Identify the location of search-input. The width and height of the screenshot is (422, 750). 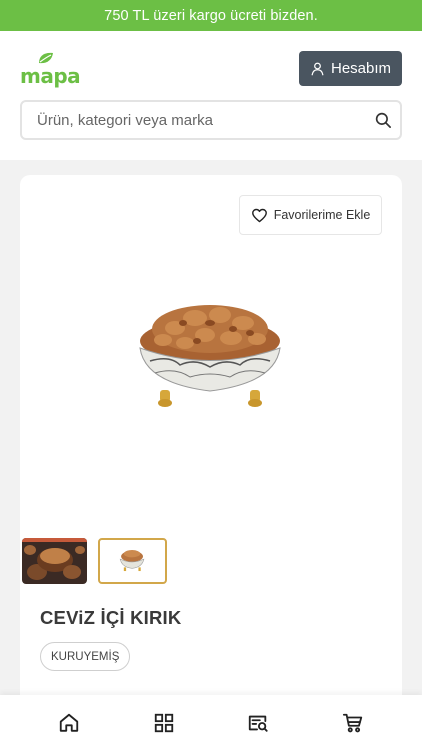
(205, 120).